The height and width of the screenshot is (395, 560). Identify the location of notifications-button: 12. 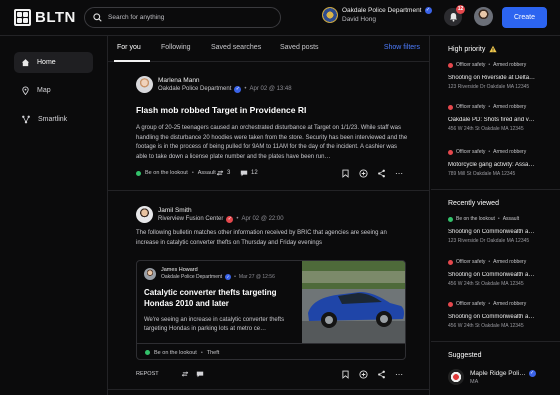
(454, 15).